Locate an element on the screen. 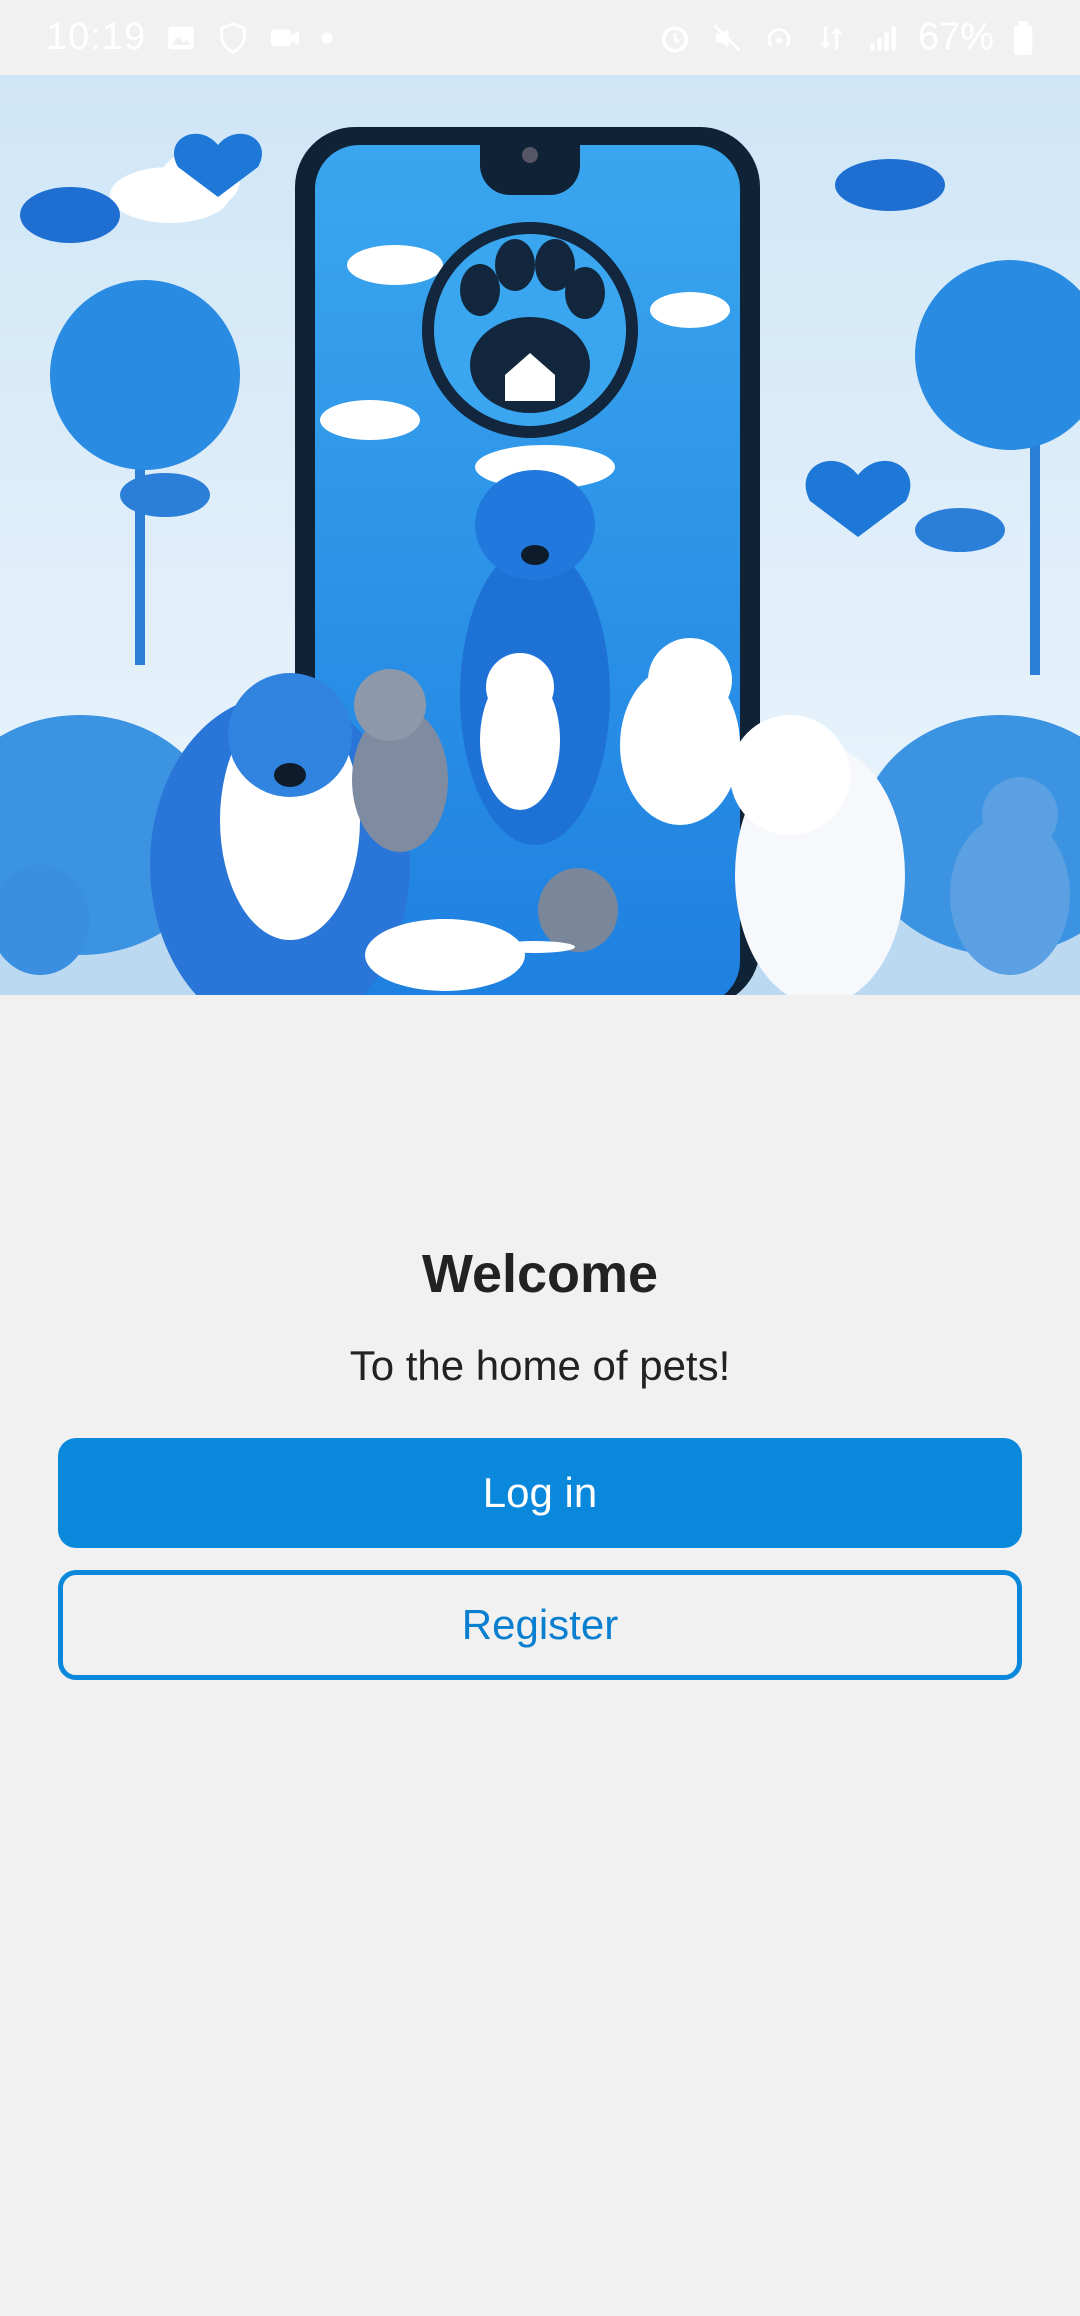  register-button: Register is located at coordinates (540, 1625).